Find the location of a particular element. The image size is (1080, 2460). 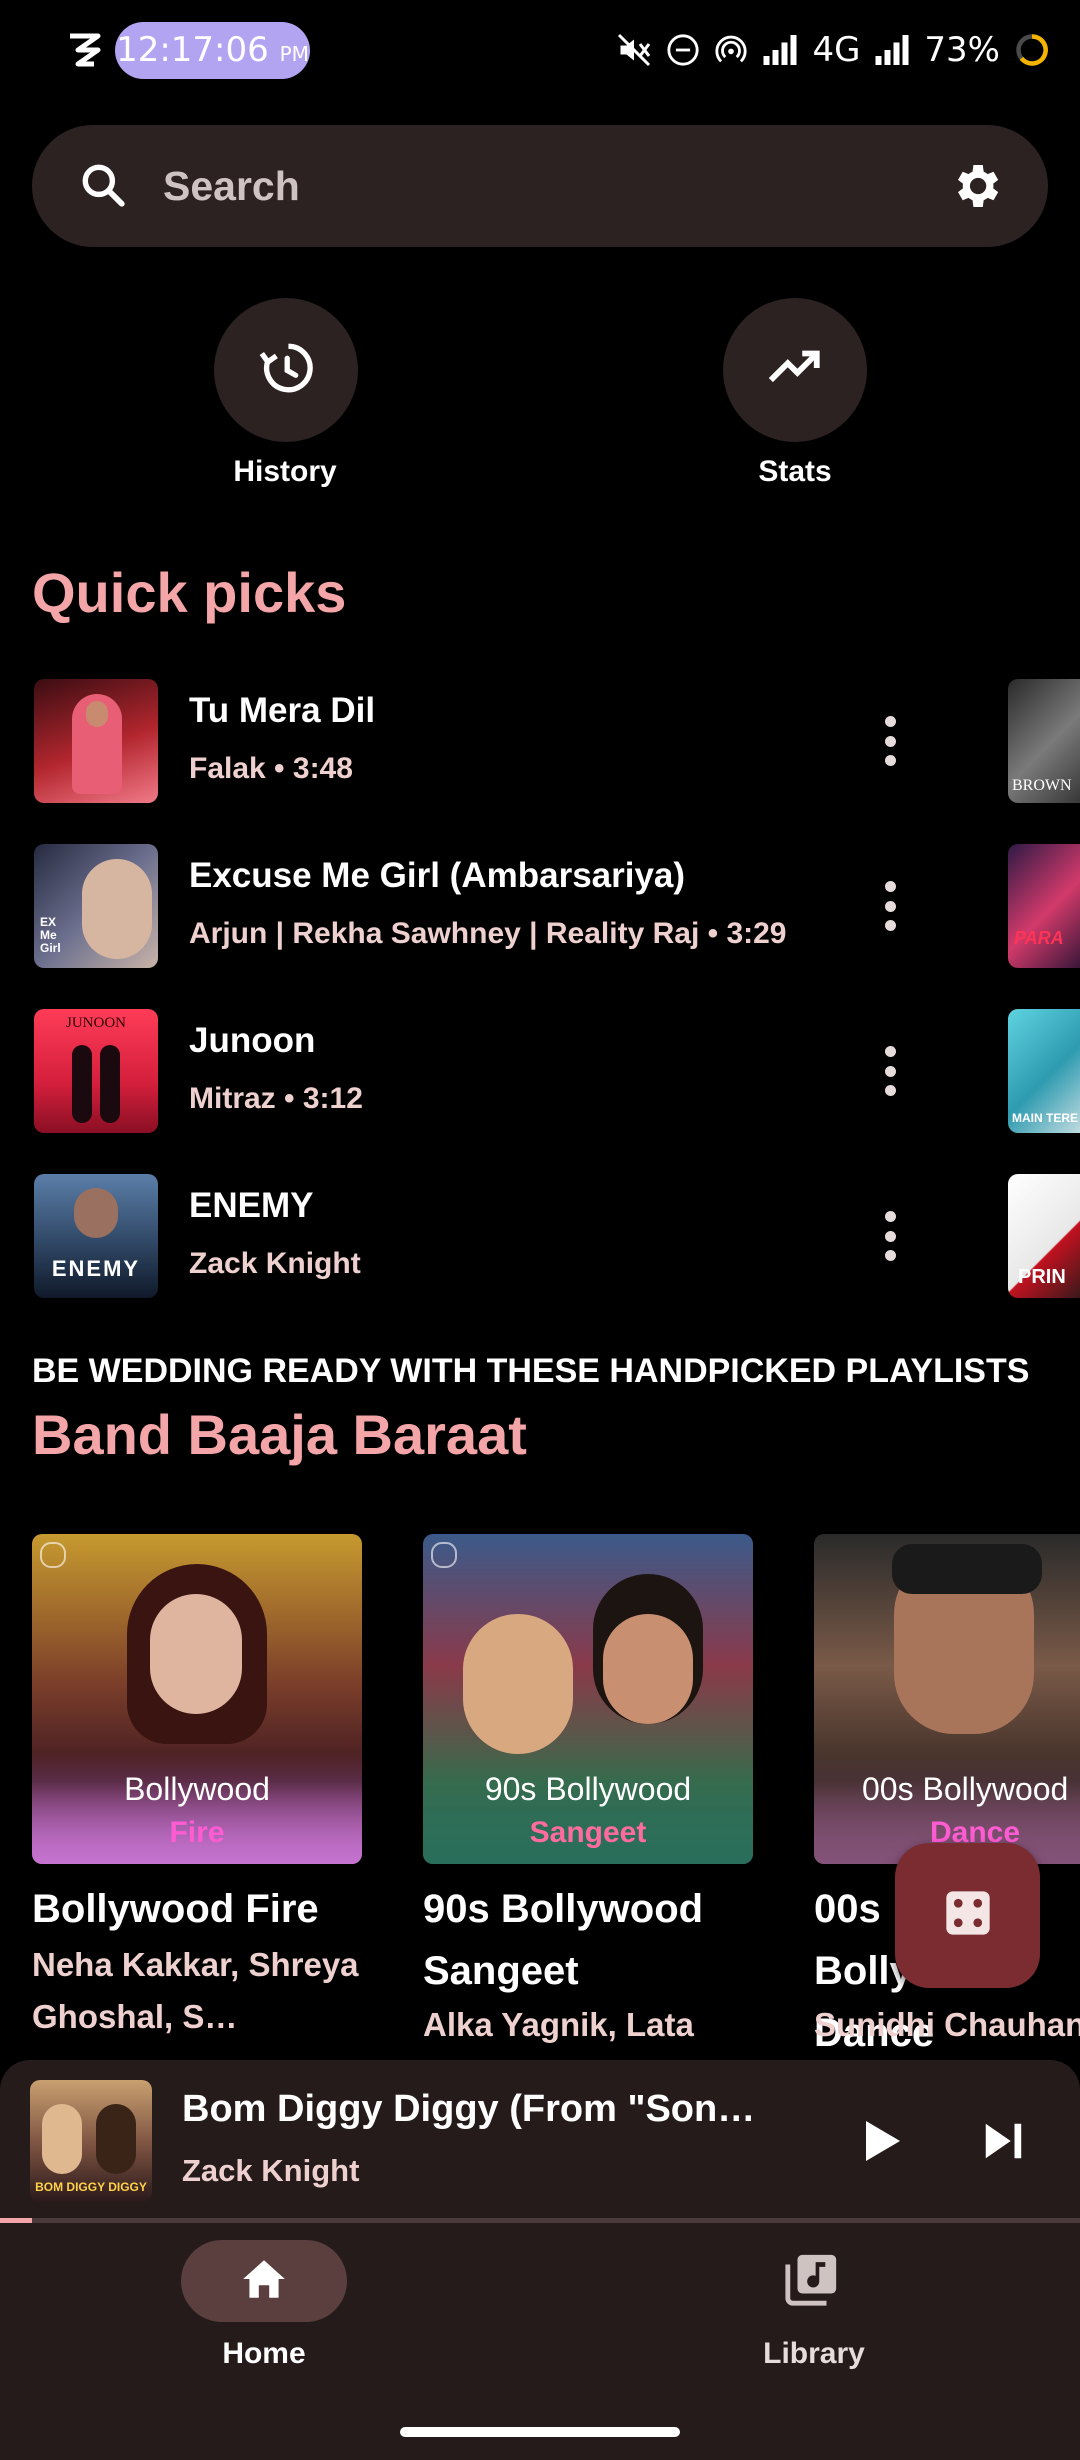

status-icons: 4G 73% is located at coordinates (833, 50).